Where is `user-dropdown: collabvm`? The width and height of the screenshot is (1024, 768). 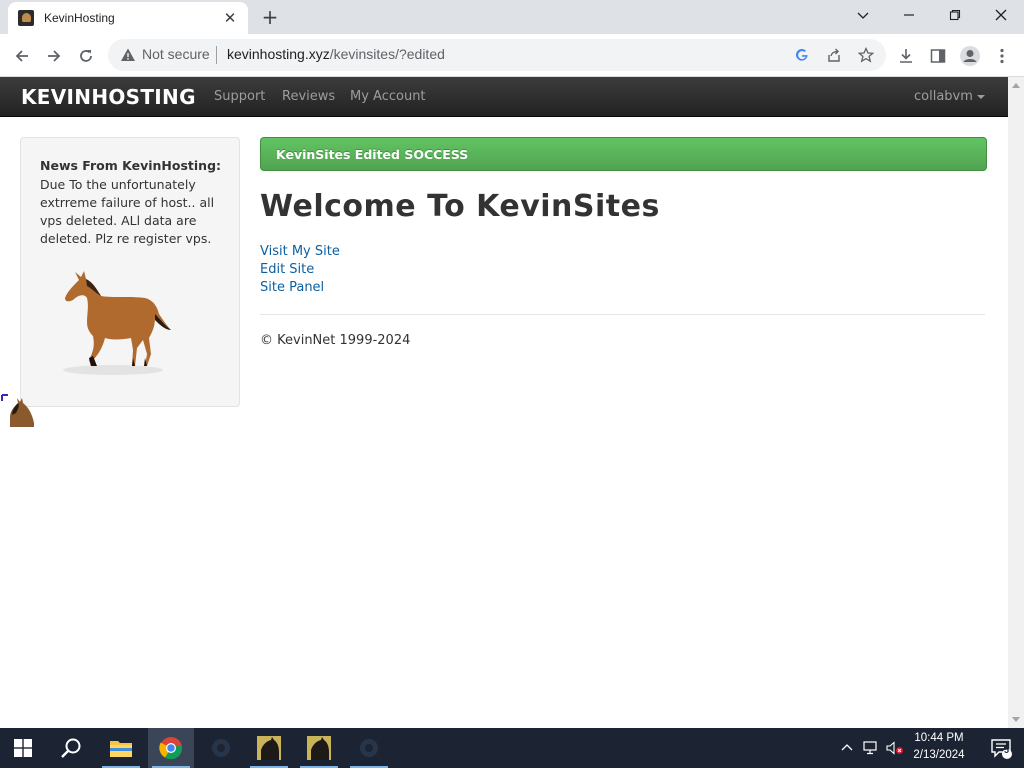
user-dropdown: collabvm is located at coordinates (949, 96).